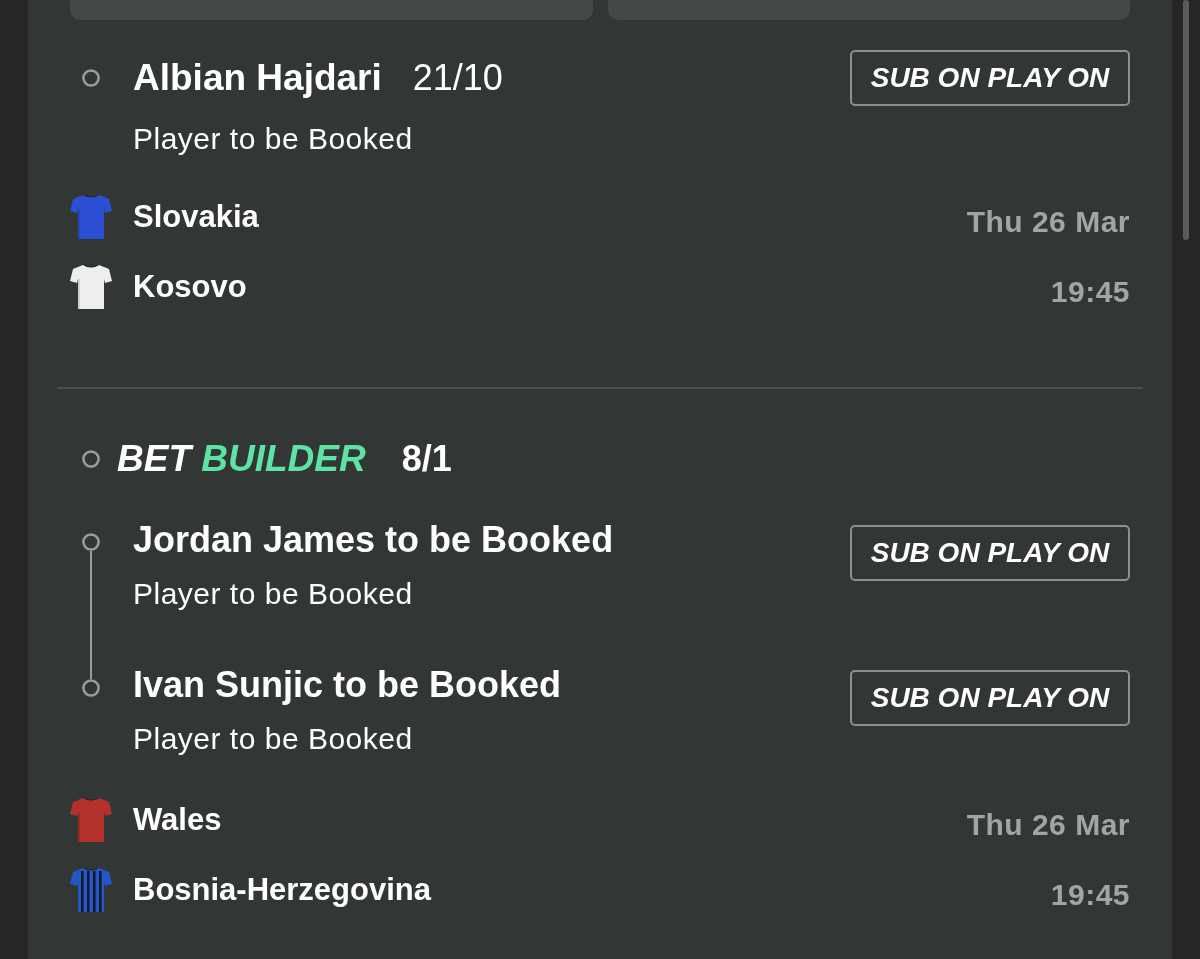 The width and height of the screenshot is (1200, 959). What do you see at coordinates (282, 890) in the screenshot?
I see `team-name: Bosnia-Herzegovina` at bounding box center [282, 890].